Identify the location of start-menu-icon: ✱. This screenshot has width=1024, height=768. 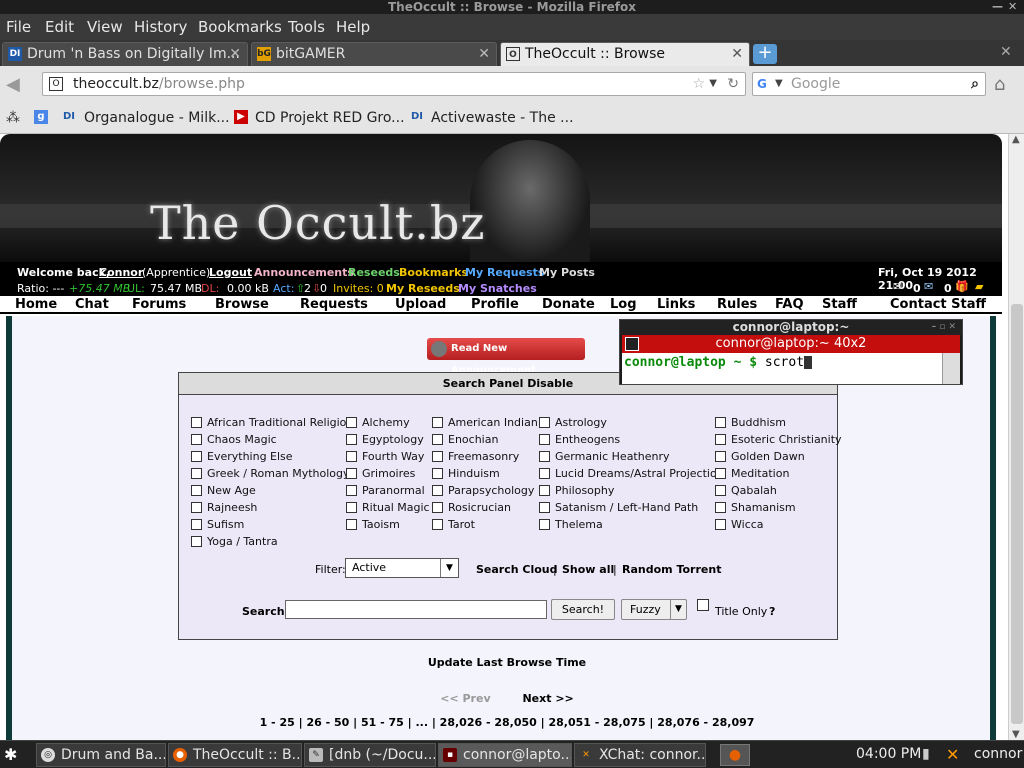
(14, 755).